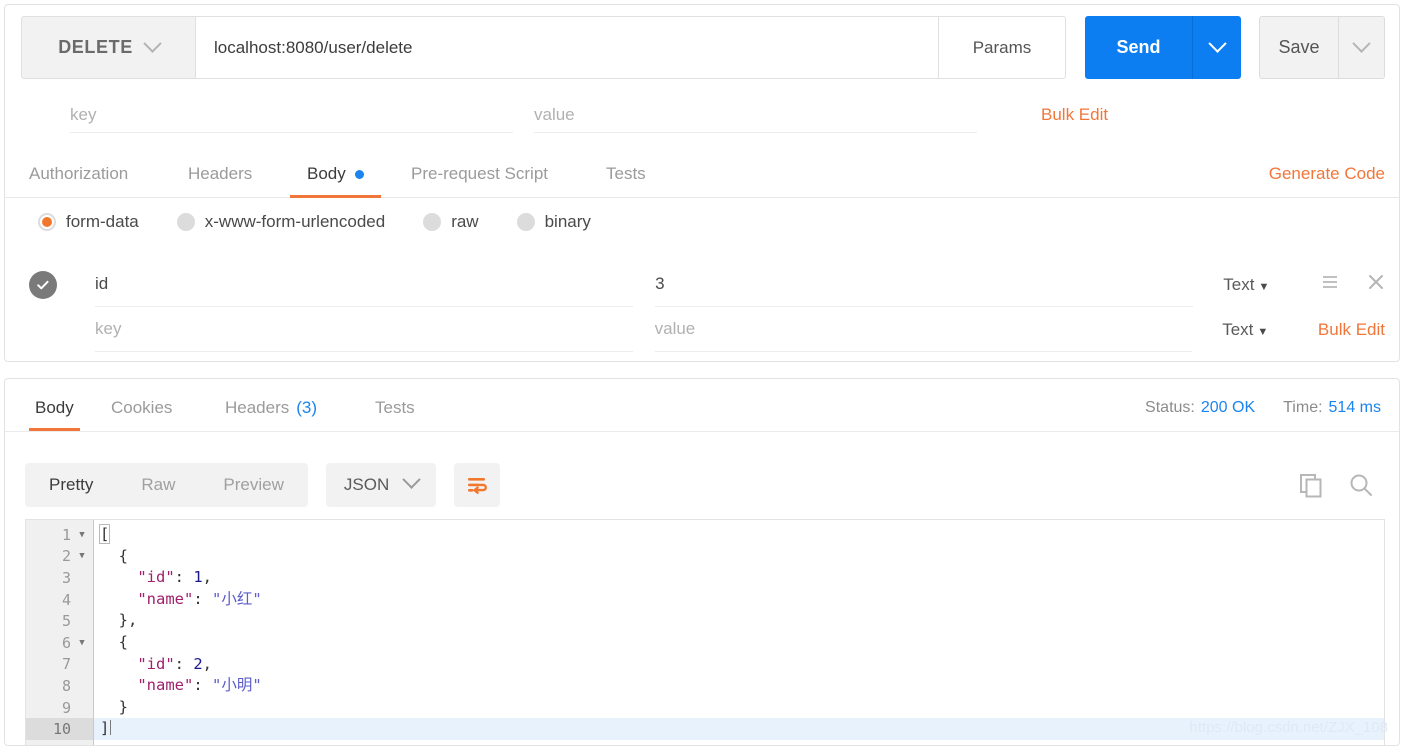 This screenshot has width=1404, height=748. Describe the element at coordinates (253, 485) in the screenshot. I see `view-mode-preview: Preview` at that location.